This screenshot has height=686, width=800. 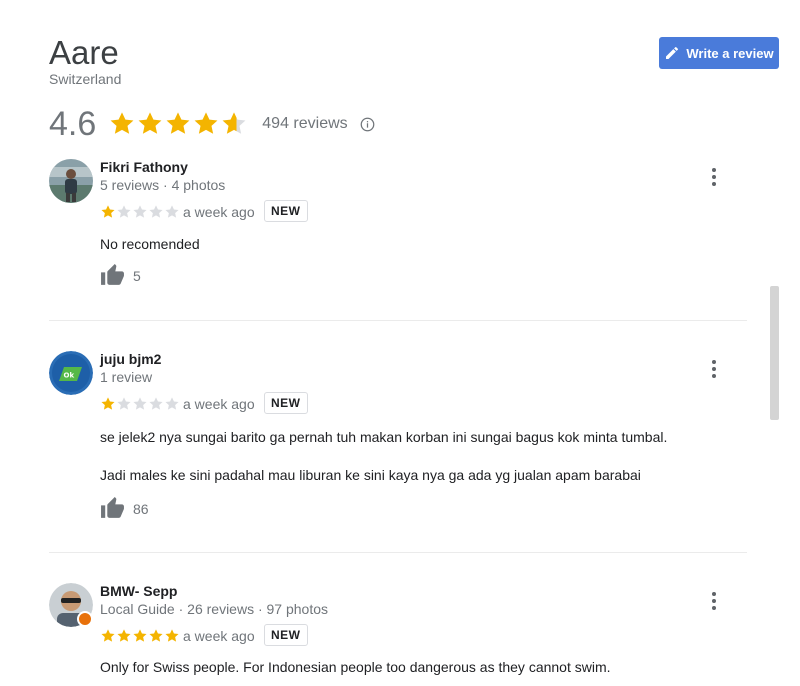 I want to click on write-review-label: Write a review, so click(x=730, y=53).